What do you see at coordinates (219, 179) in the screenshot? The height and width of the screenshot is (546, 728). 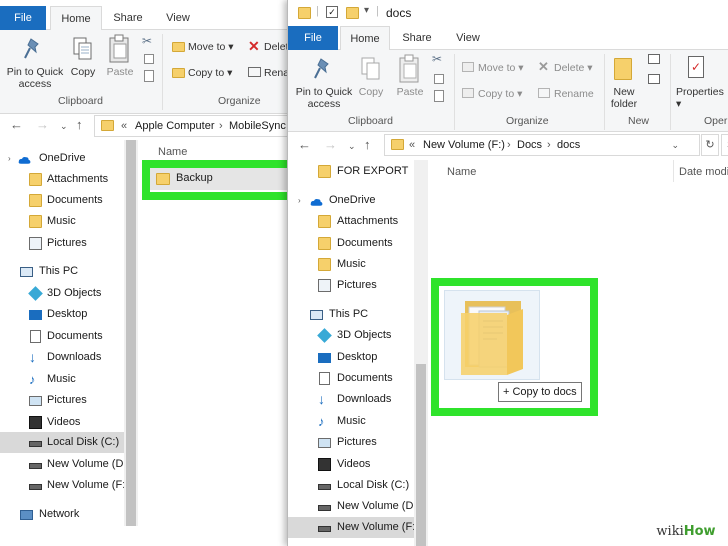 I see `left-file-row-backup: Backup` at bounding box center [219, 179].